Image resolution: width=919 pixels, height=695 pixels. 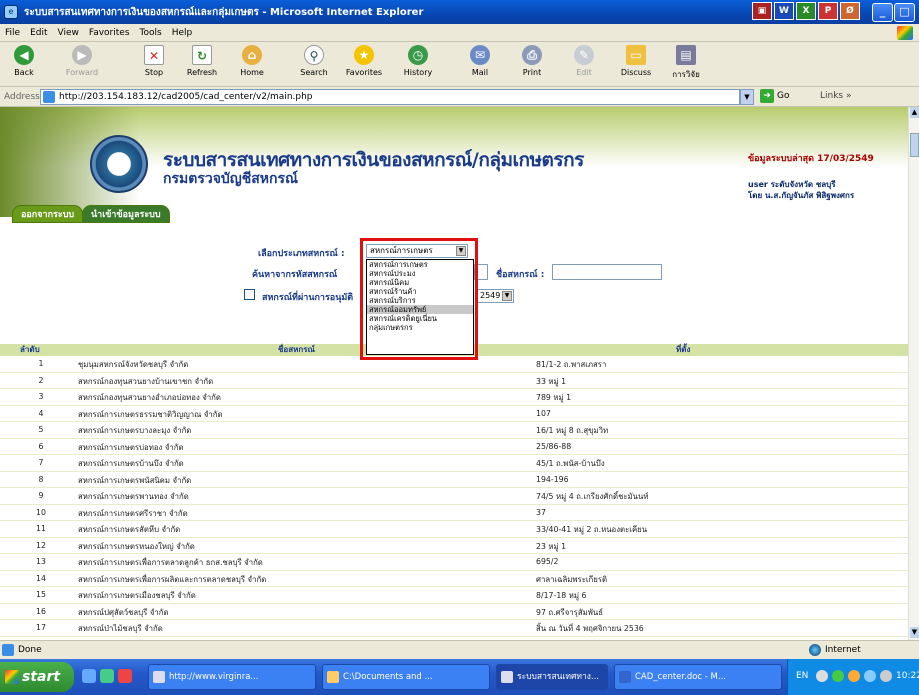 I want to click on year-select: 2549 ▼, so click(x=495, y=296).